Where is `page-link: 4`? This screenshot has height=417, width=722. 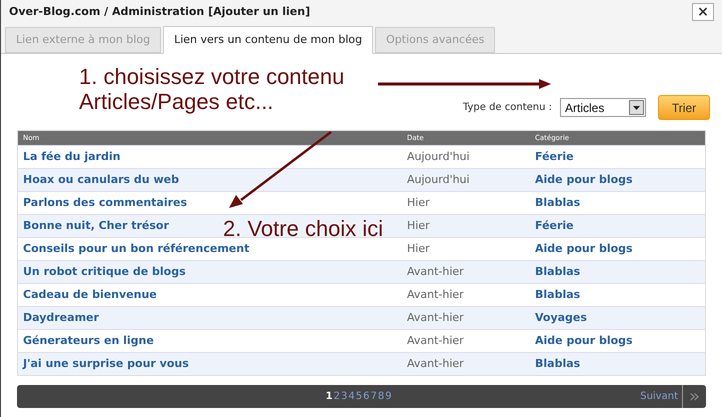 page-link: 4 is located at coordinates (351, 396).